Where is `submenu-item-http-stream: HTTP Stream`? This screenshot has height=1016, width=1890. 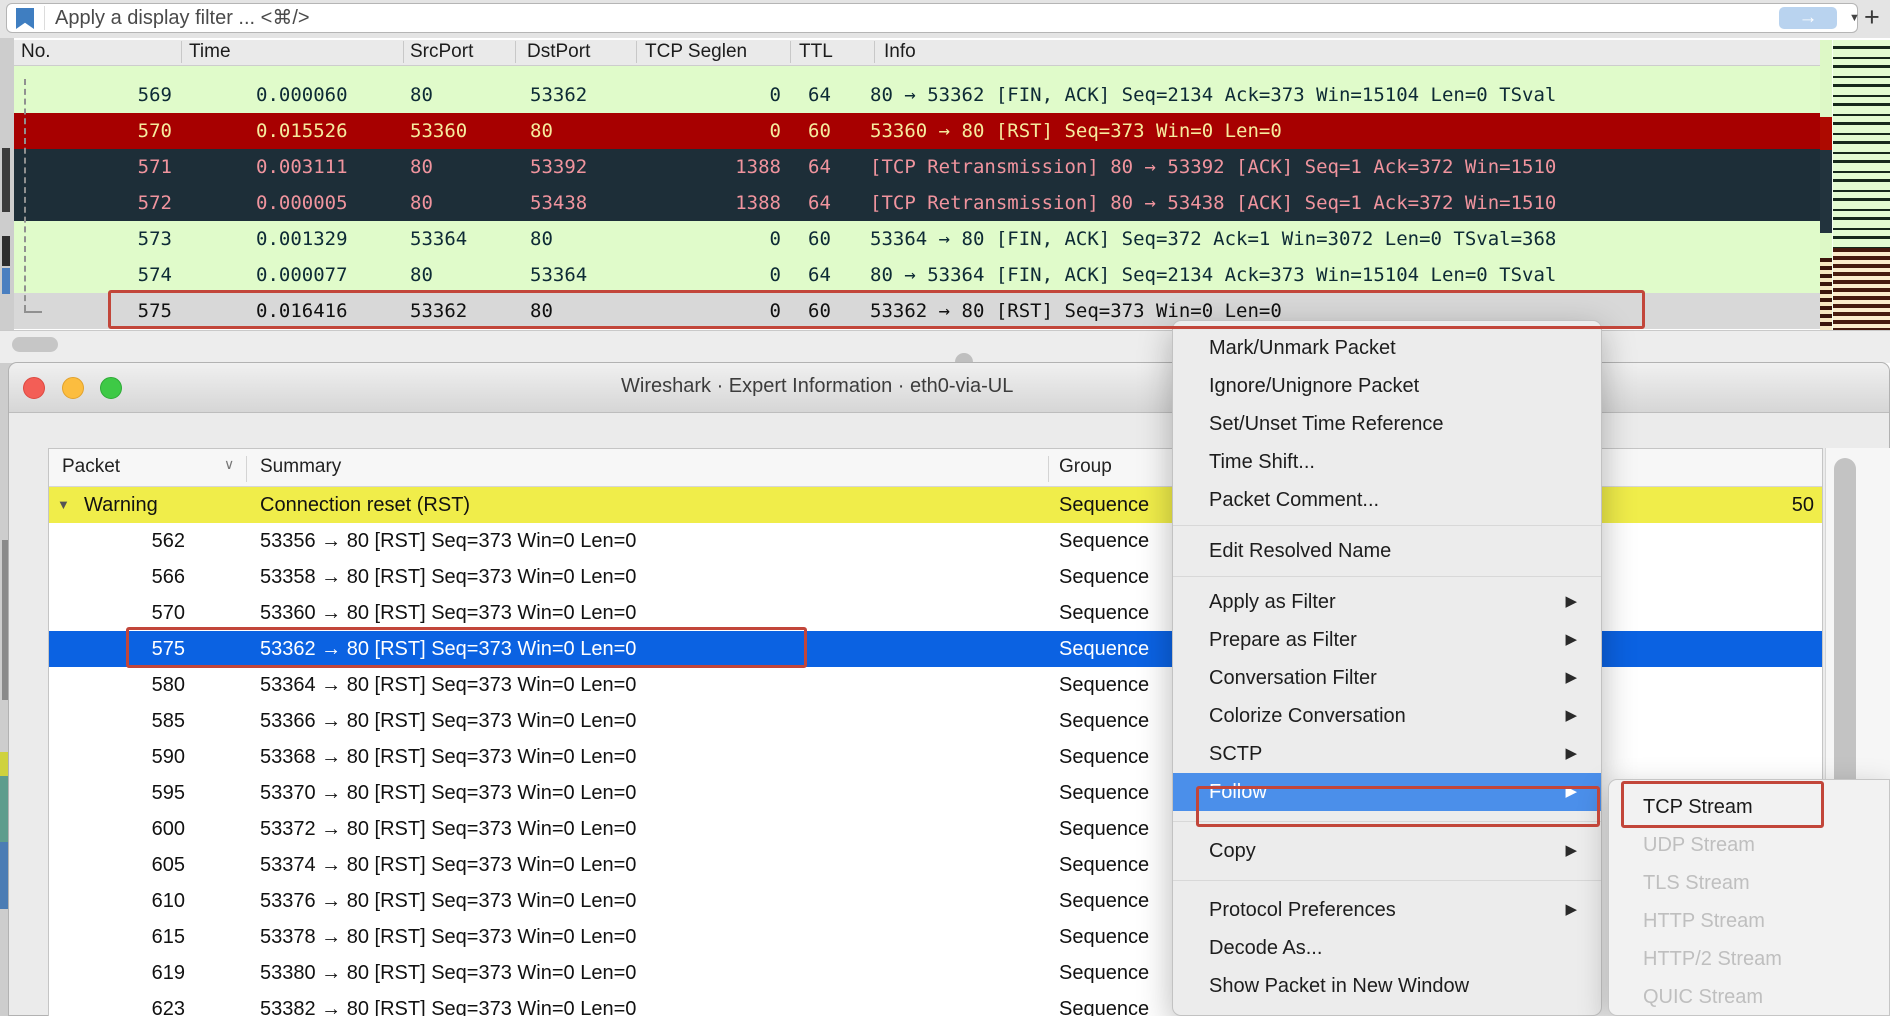 submenu-item-http-stream: HTTP Stream is located at coordinates (1704, 921).